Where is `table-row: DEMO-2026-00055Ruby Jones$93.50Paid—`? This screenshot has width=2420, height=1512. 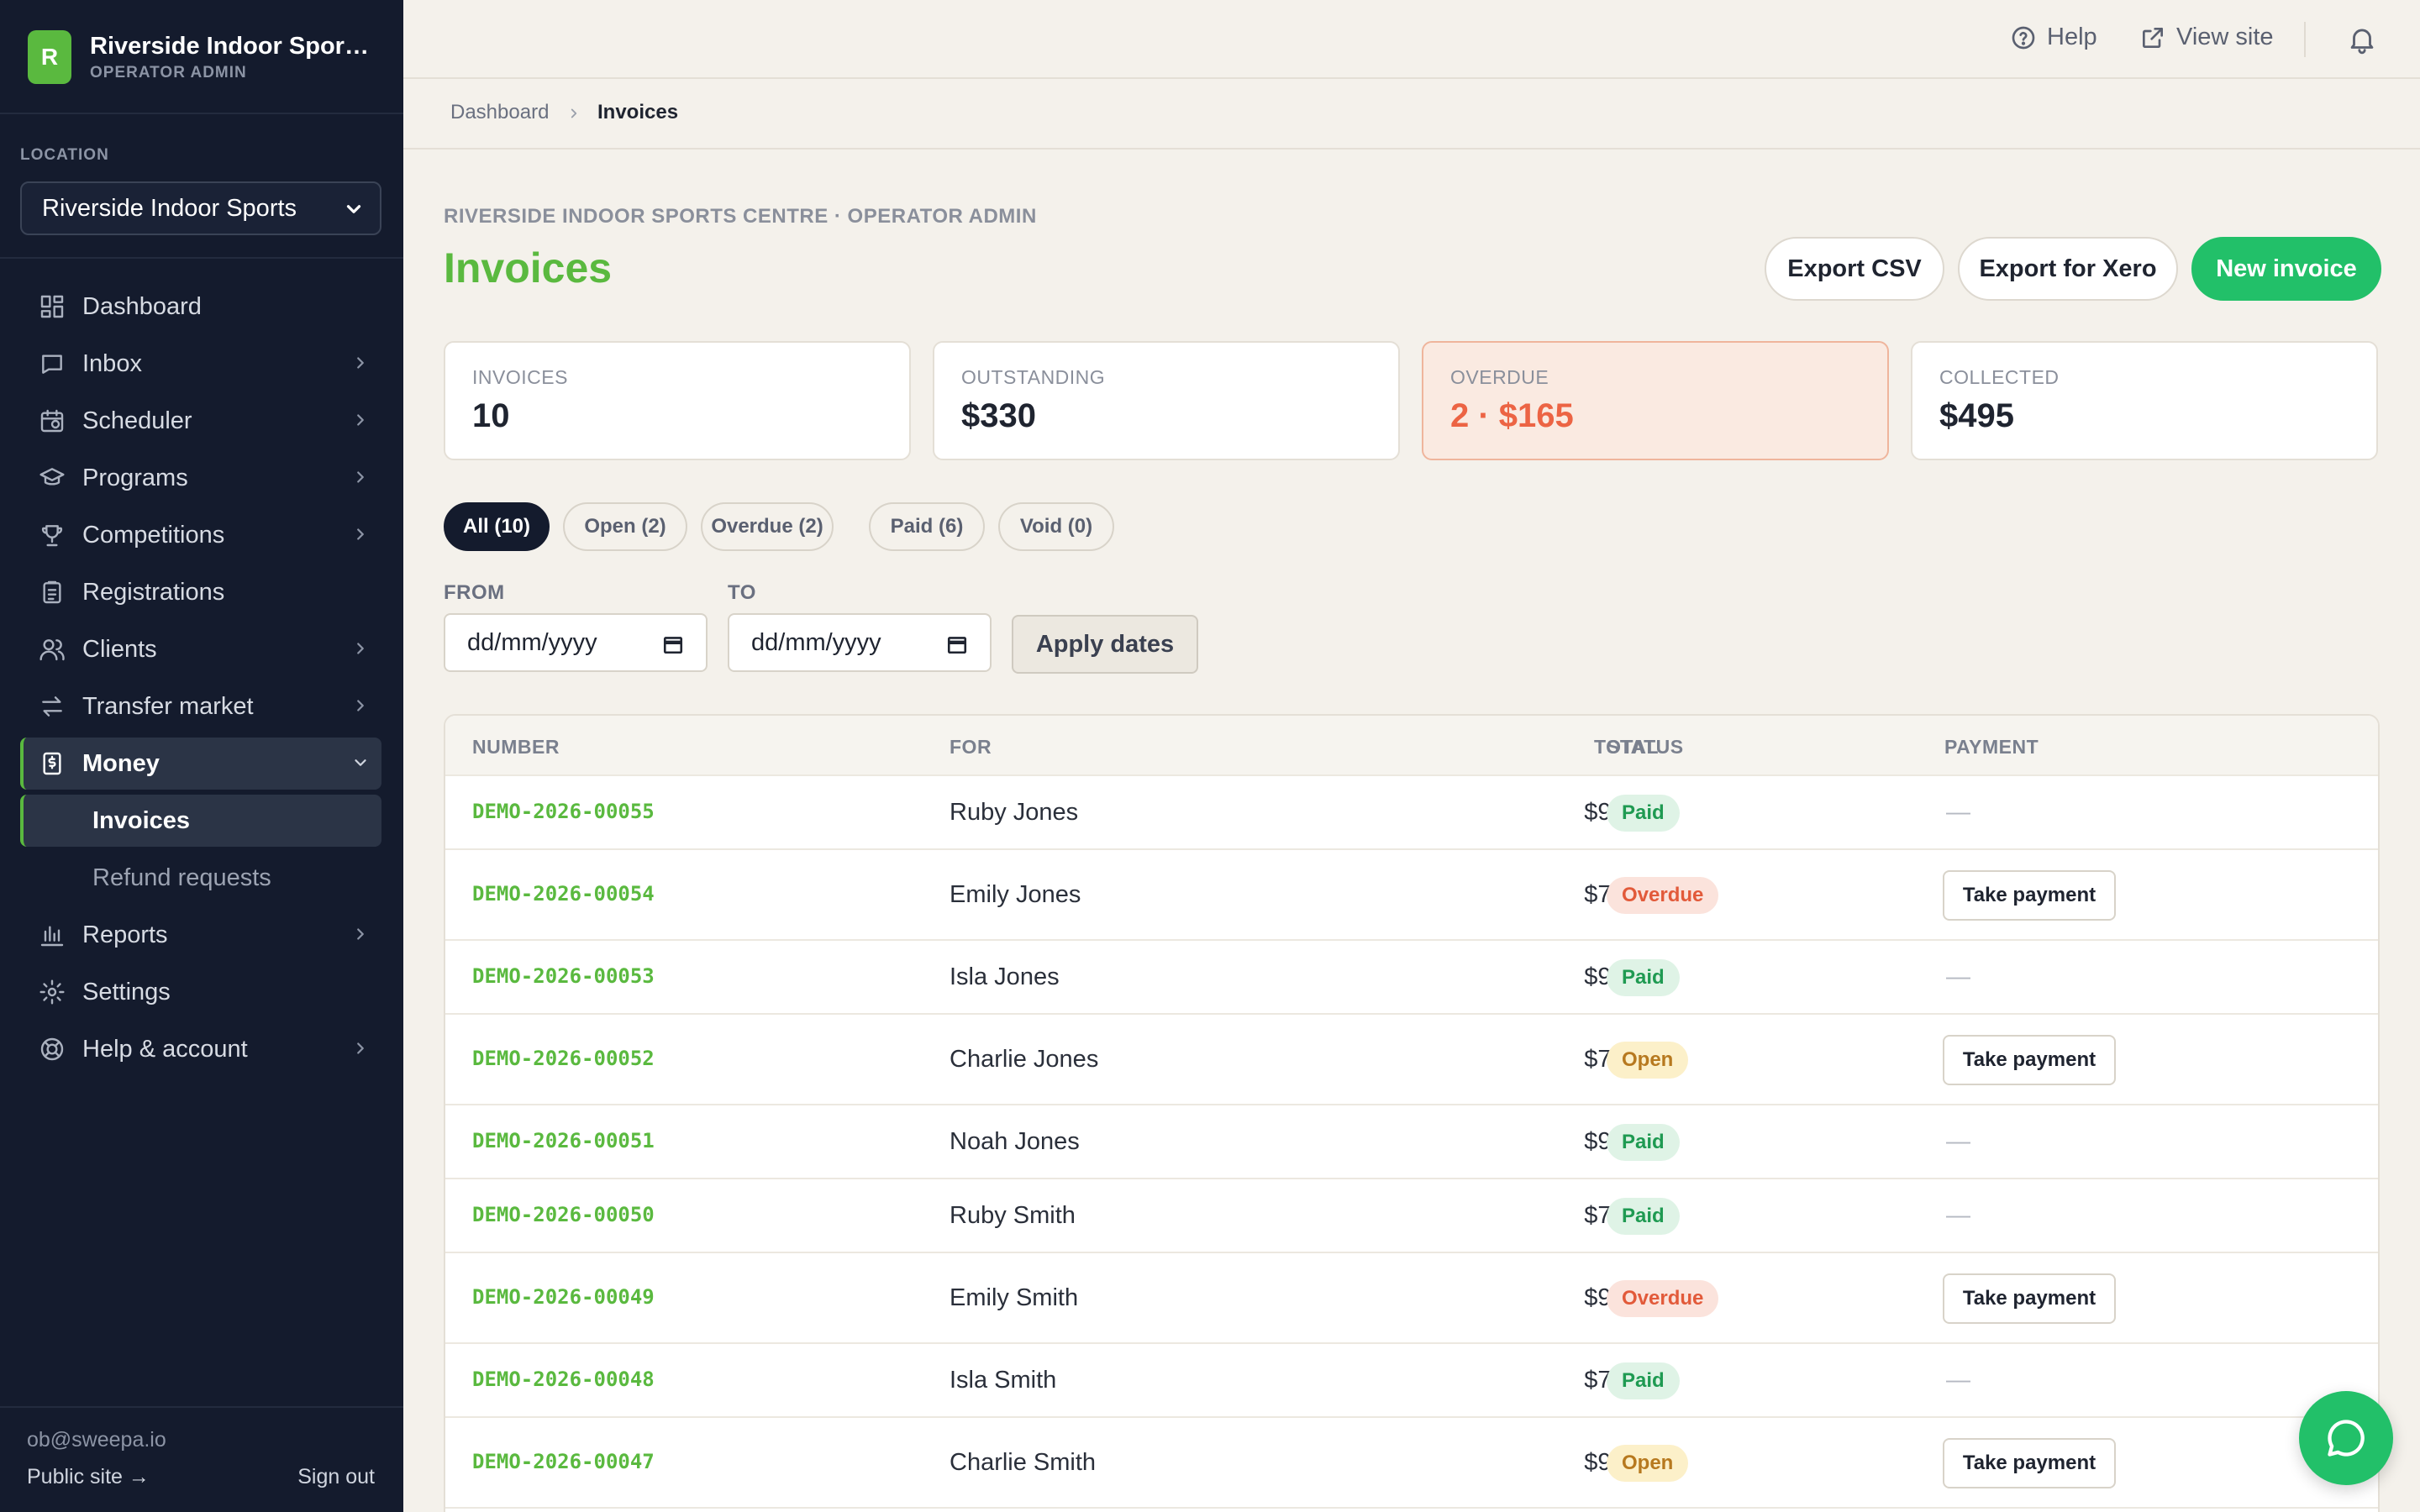 table-row: DEMO-2026-00055Ruby Jones$93.50Paid— is located at coordinates (1411, 813).